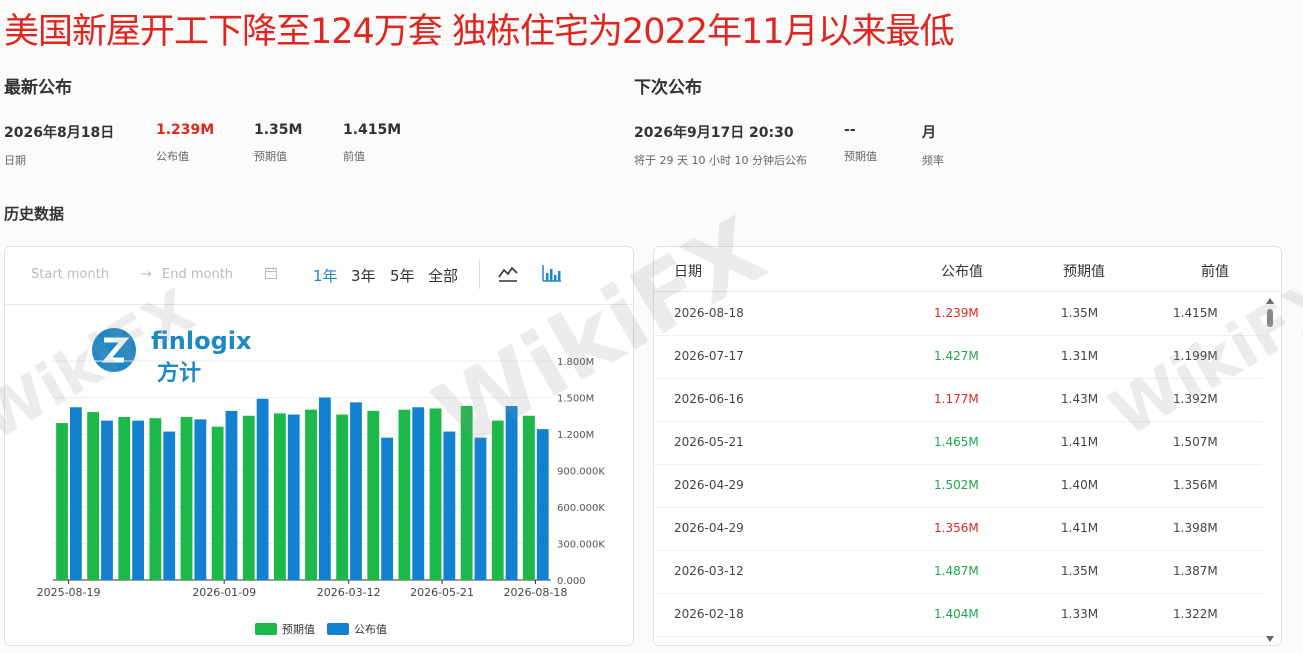 The width and height of the screenshot is (1303, 653). What do you see at coordinates (146, 274) in the screenshot?
I see `range-arrow: →` at bounding box center [146, 274].